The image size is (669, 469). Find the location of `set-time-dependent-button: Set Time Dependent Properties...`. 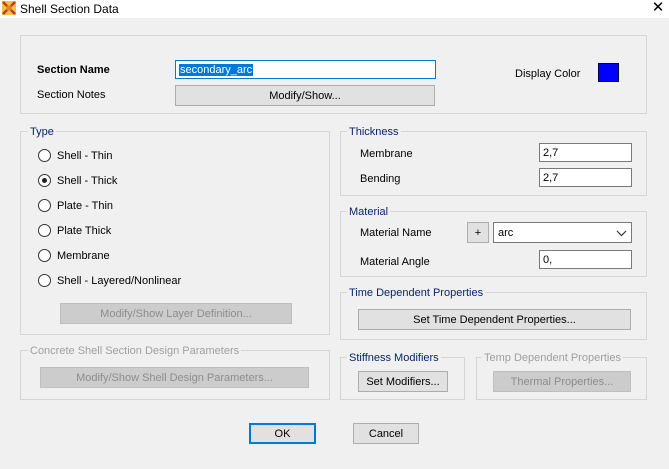

set-time-dependent-button: Set Time Dependent Properties... is located at coordinates (494, 319).